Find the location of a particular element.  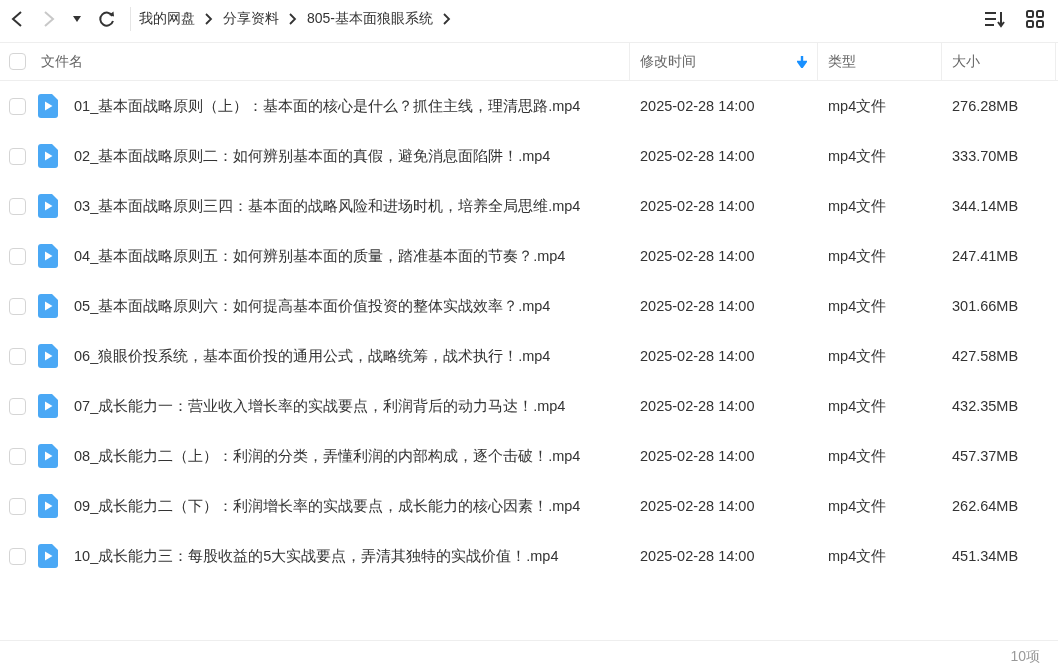

file-size: 432.35MB is located at coordinates (985, 406).